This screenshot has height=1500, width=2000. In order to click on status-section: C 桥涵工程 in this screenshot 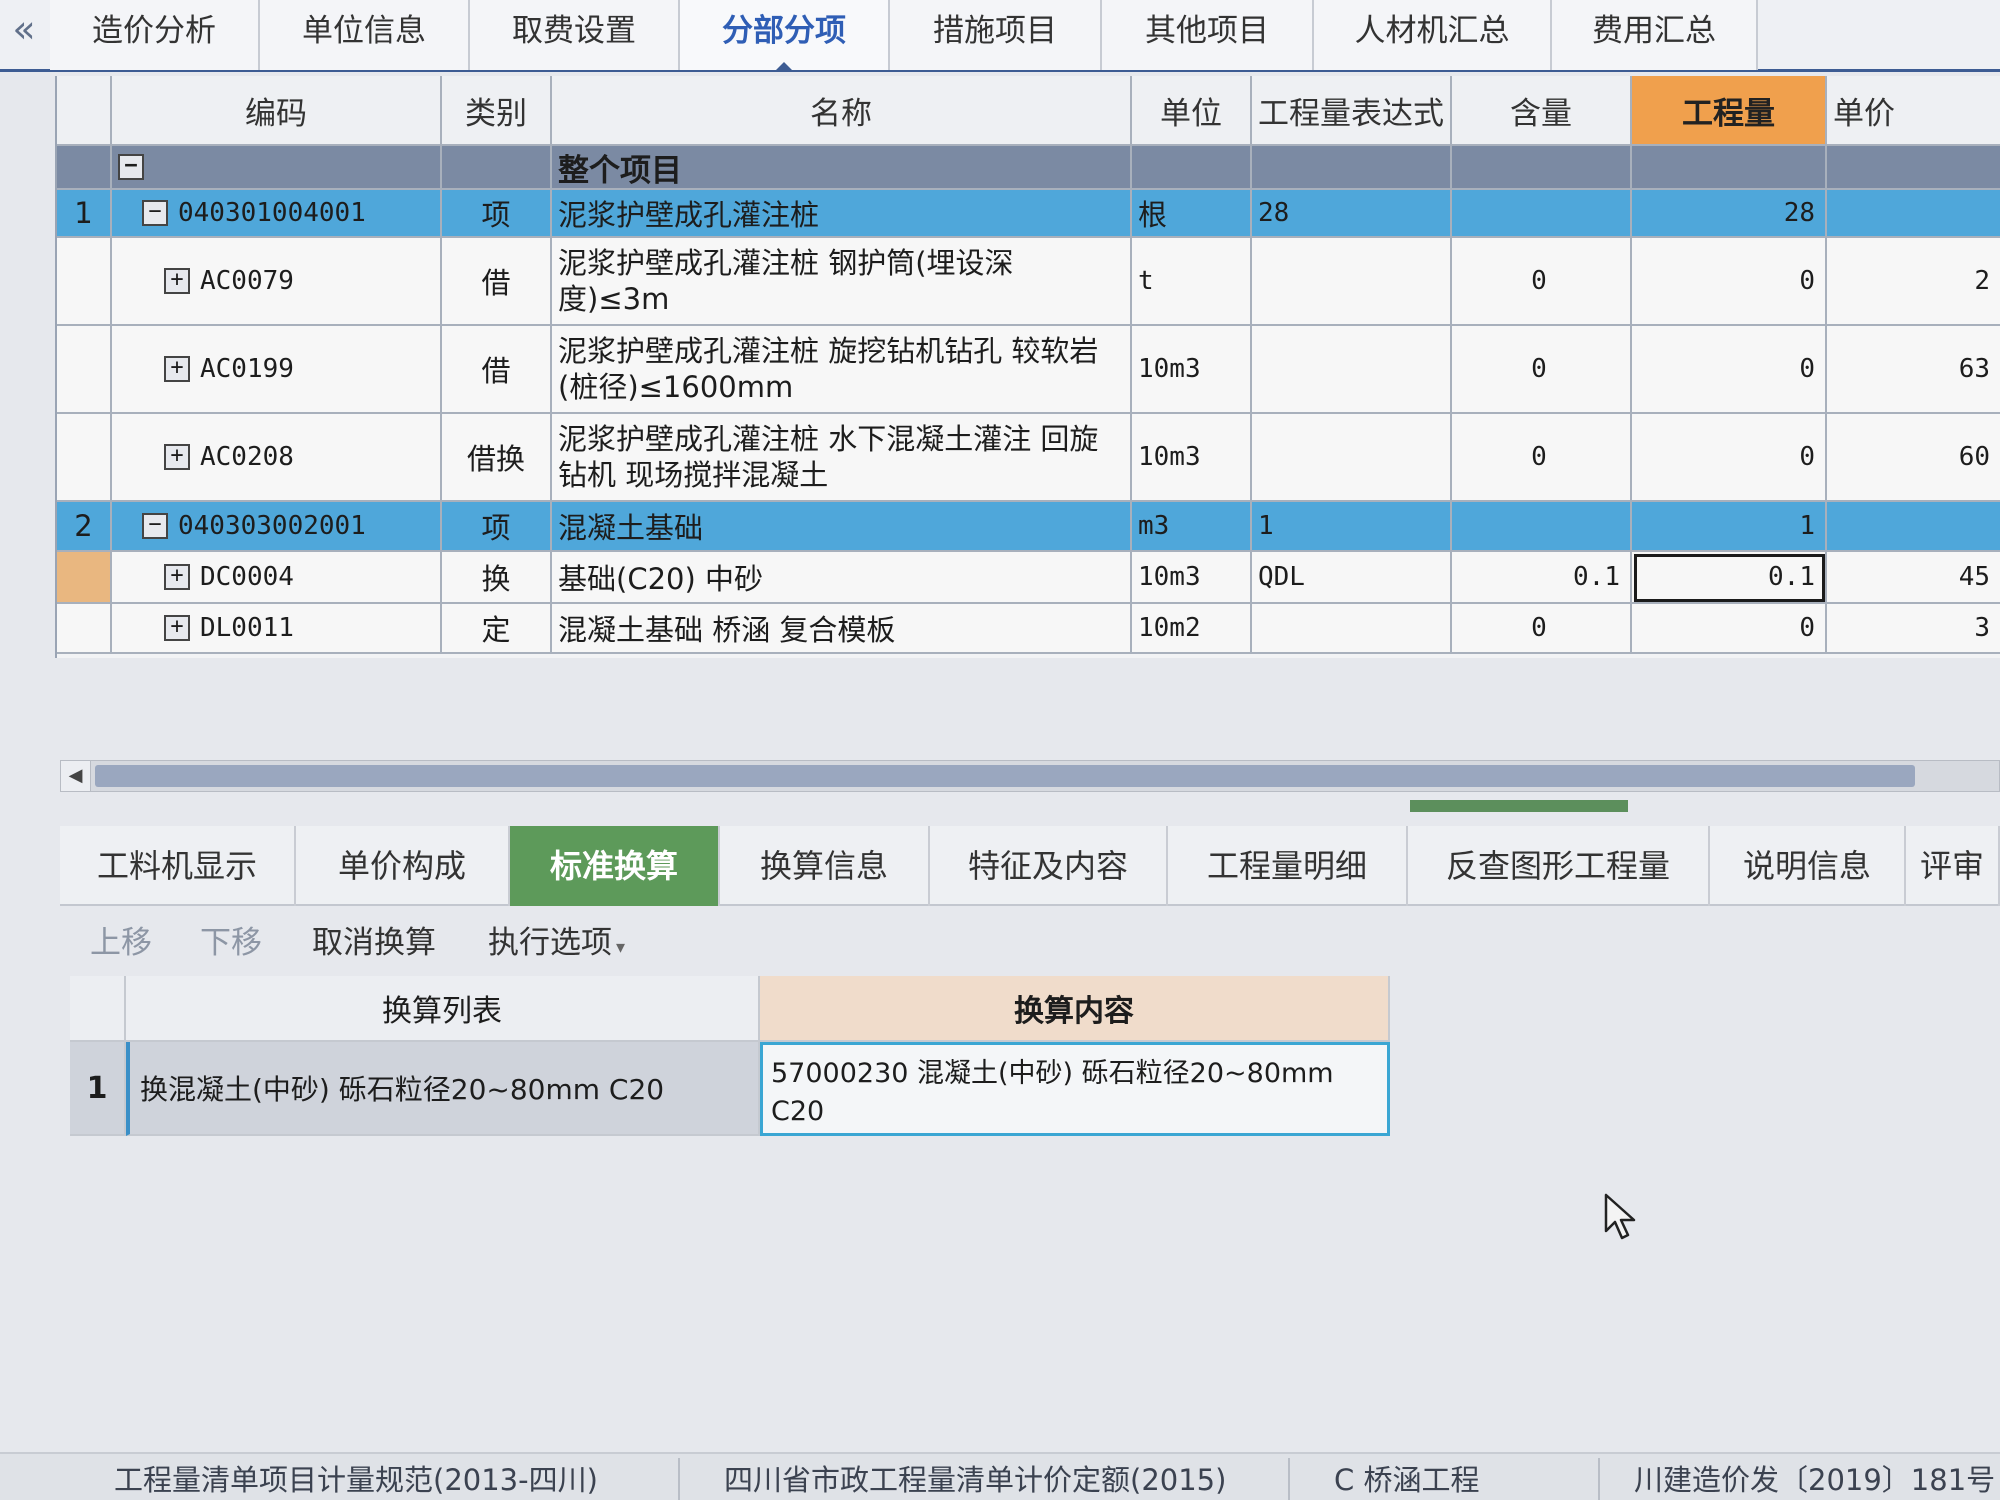, I will do `click(1460, 1479)`.